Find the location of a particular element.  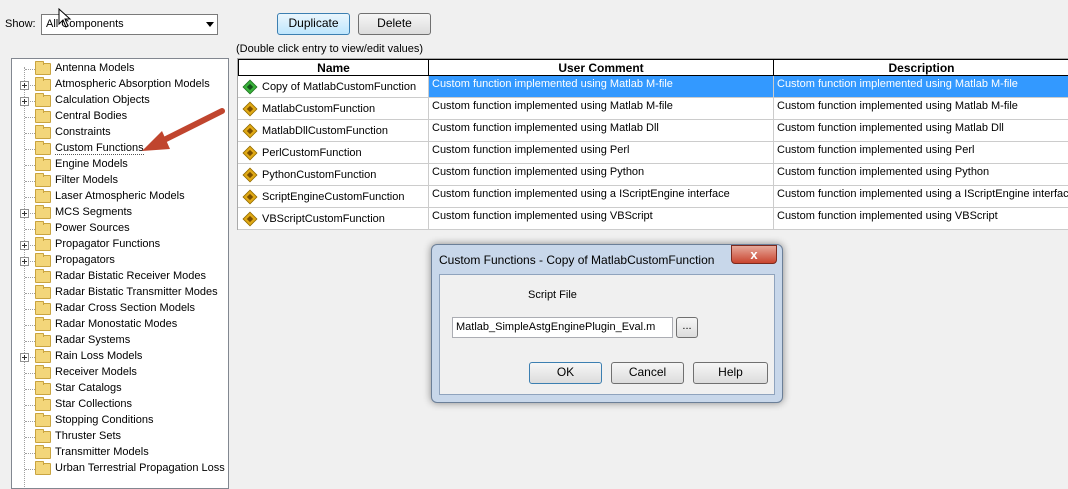

tree-item: Radar Monostatic Modes is located at coordinates (120, 325).